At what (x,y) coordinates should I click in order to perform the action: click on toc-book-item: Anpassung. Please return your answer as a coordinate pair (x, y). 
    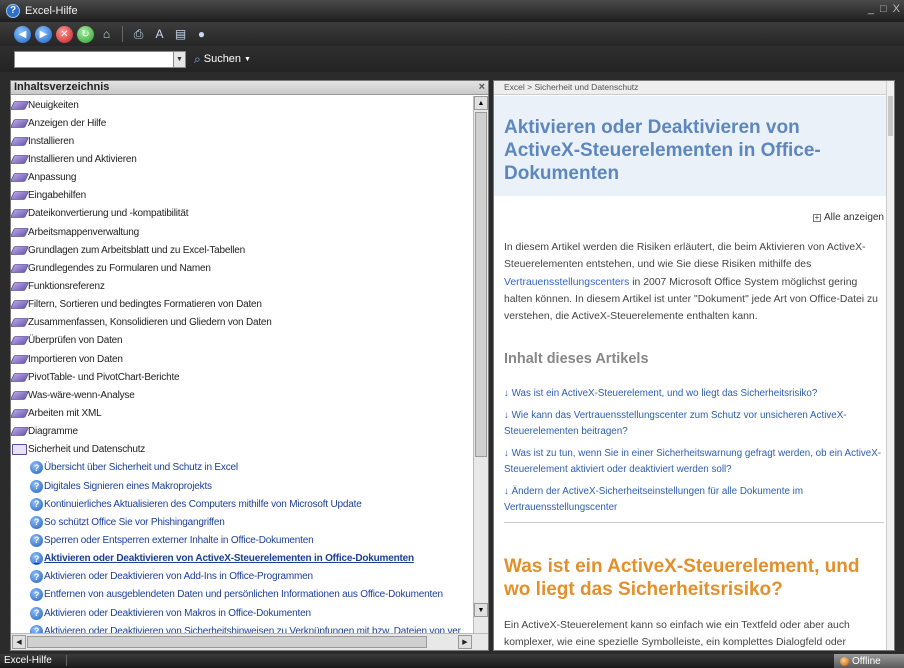
    Looking at the image, I should click on (242, 178).